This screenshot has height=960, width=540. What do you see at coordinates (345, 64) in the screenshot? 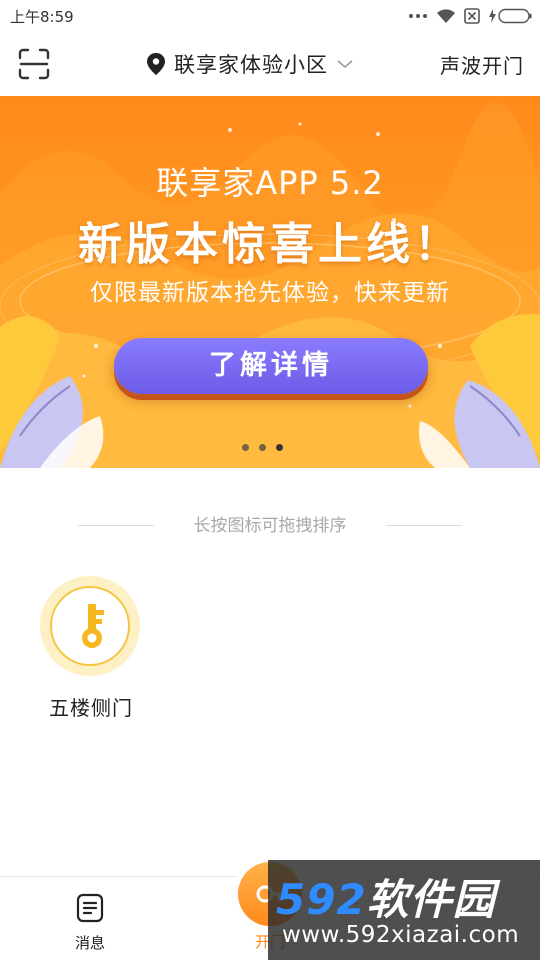
I see `chevron-down-icon` at bounding box center [345, 64].